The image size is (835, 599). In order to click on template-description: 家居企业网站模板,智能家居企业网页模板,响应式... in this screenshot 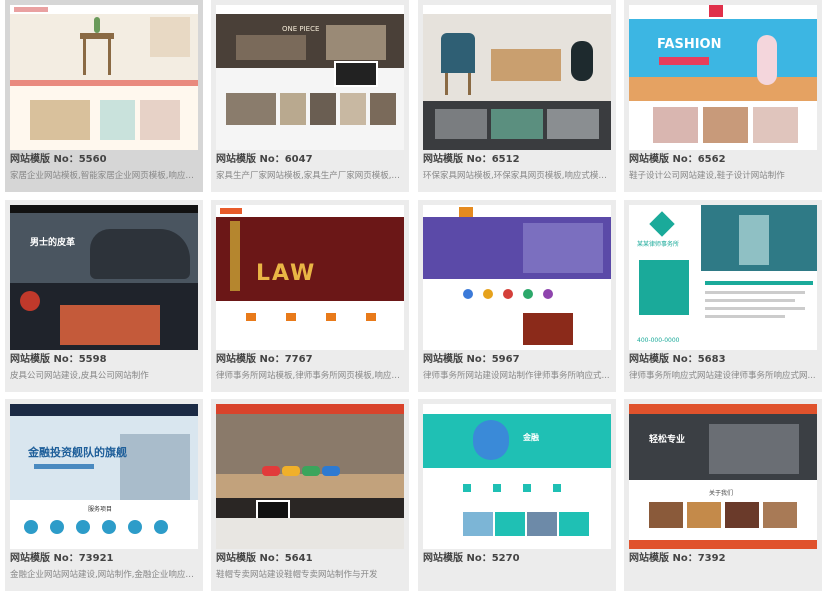, I will do `click(104, 176)`.